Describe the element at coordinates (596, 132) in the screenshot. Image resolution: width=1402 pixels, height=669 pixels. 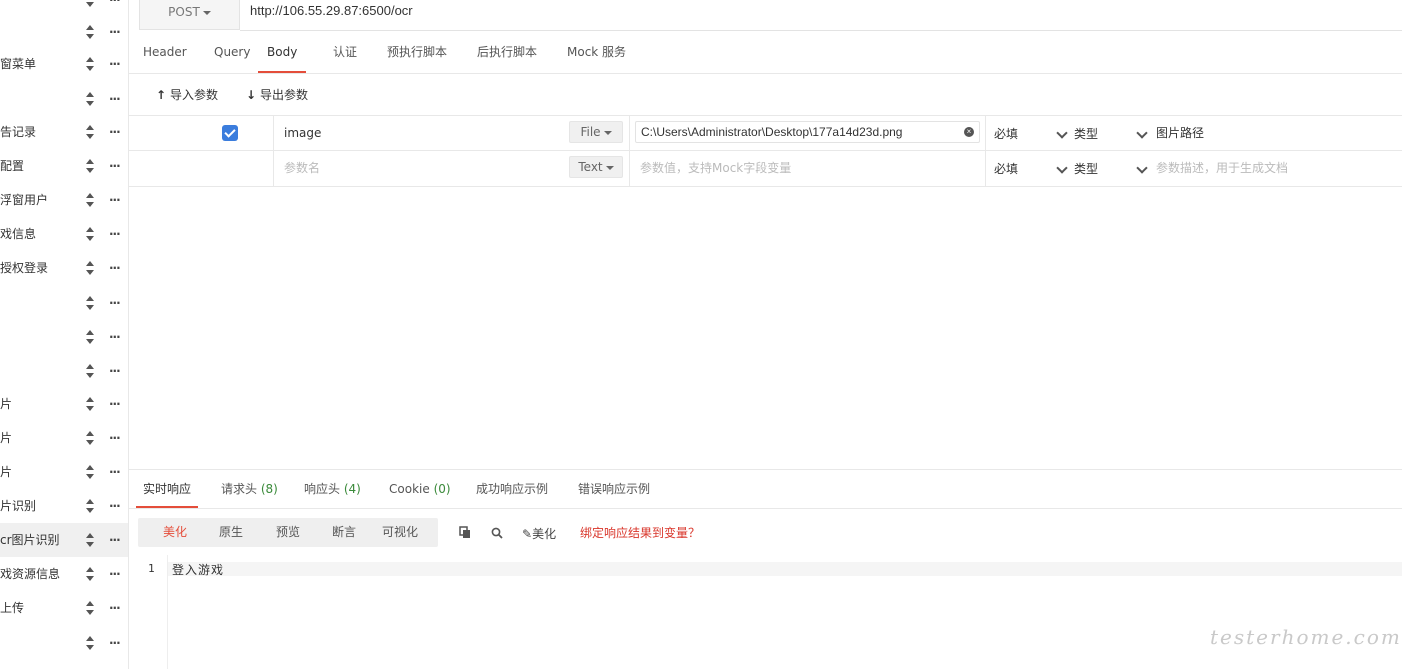
I see `param-type-select: File` at that location.